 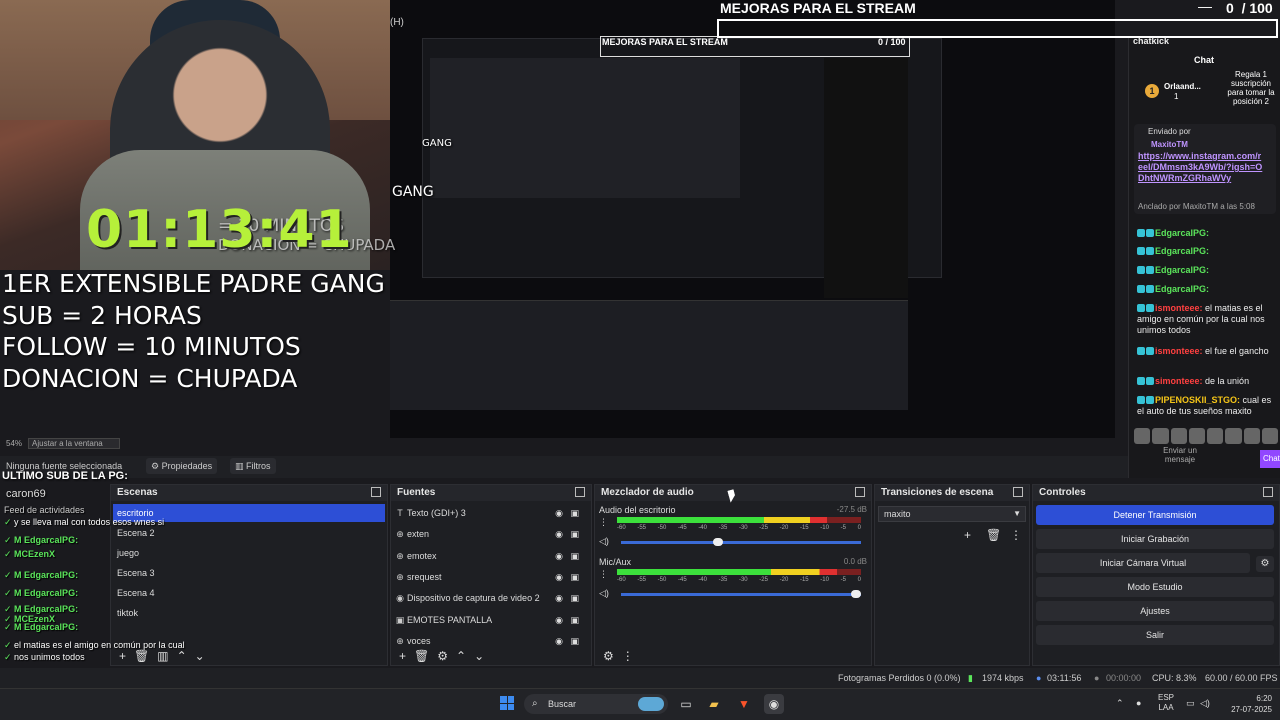 I want to click on source-type-icon: ⊕, so click(x=400, y=534).